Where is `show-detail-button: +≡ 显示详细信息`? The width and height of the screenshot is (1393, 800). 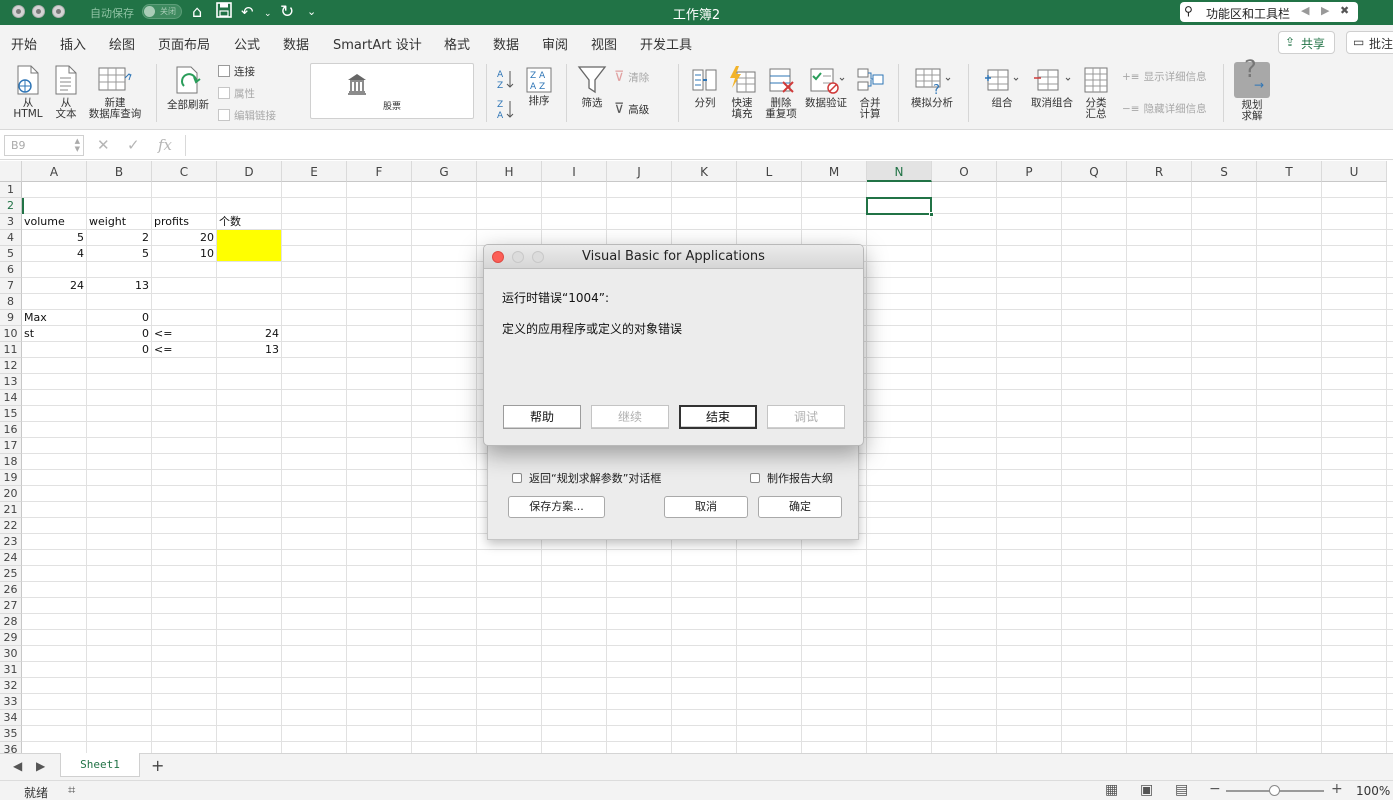 show-detail-button: +≡ 显示详细信息 is located at coordinates (1164, 77).